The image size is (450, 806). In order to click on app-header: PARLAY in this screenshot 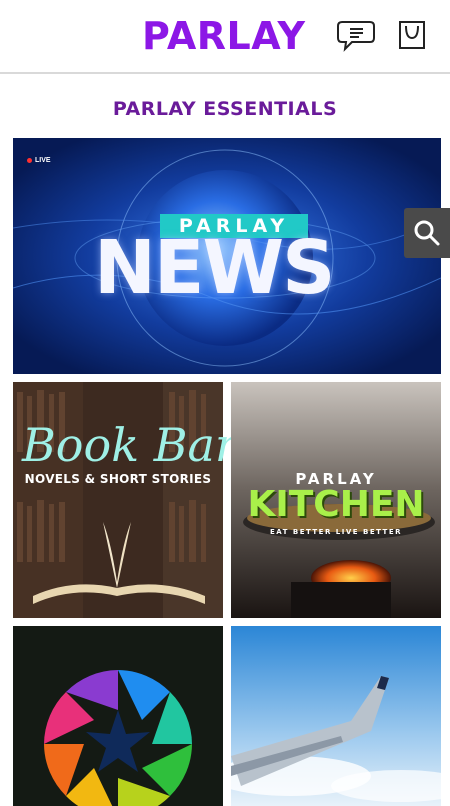, I will do `click(225, 37)`.